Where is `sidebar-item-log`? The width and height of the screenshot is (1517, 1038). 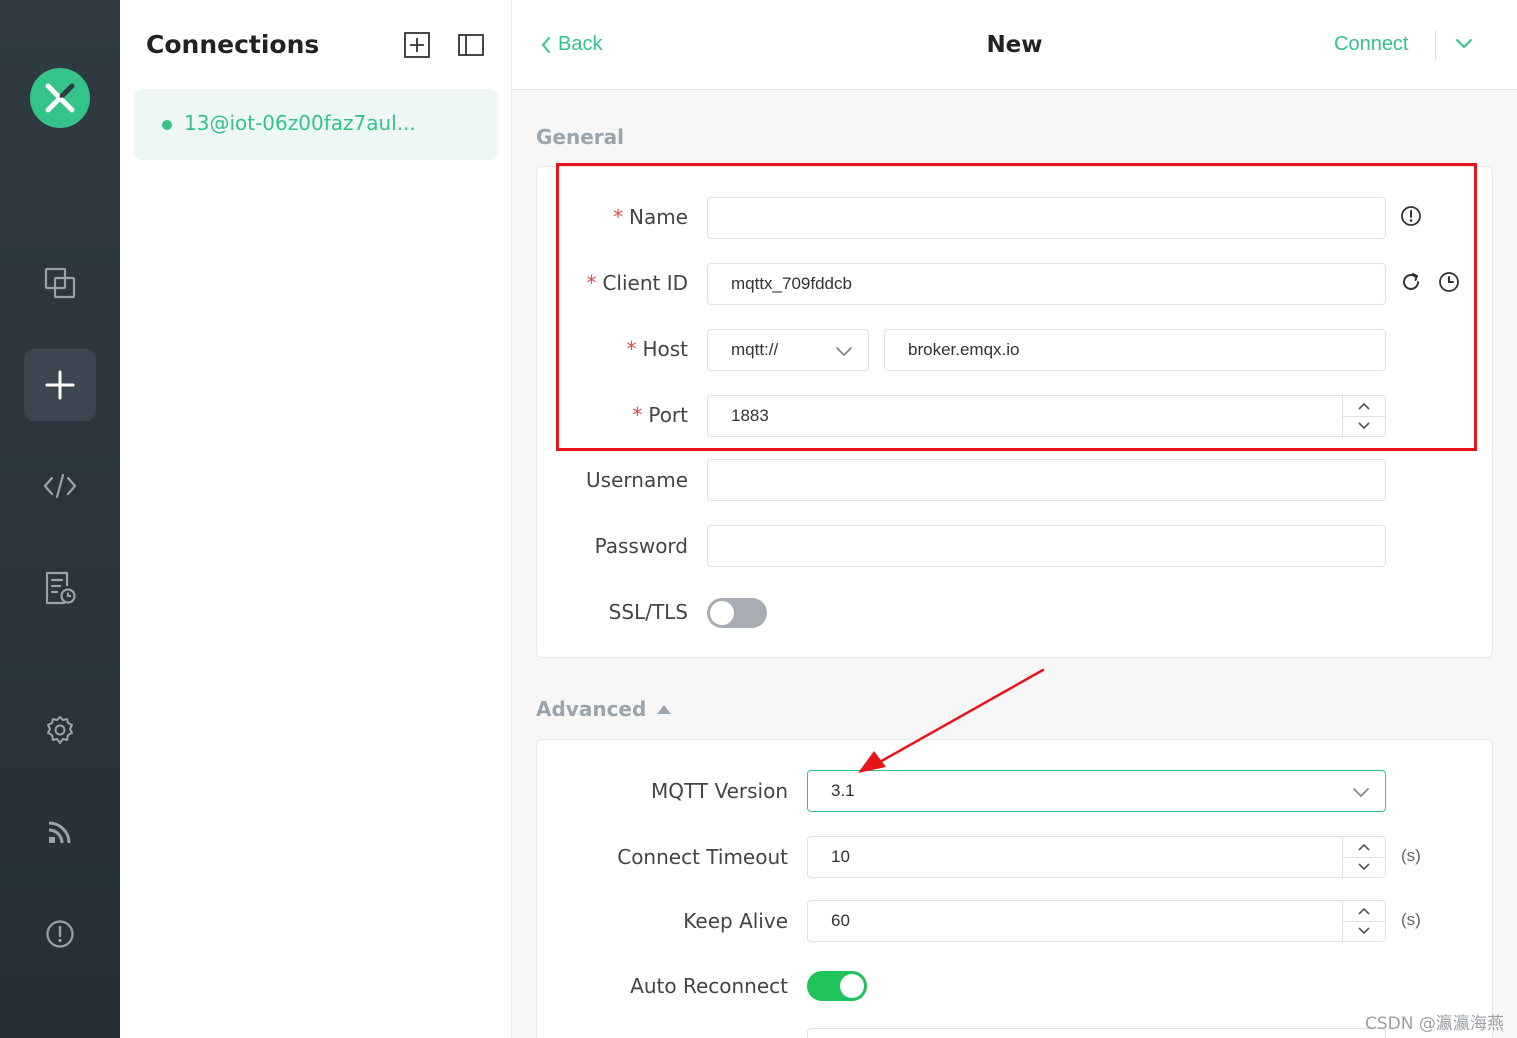
sidebar-item-log is located at coordinates (60, 588).